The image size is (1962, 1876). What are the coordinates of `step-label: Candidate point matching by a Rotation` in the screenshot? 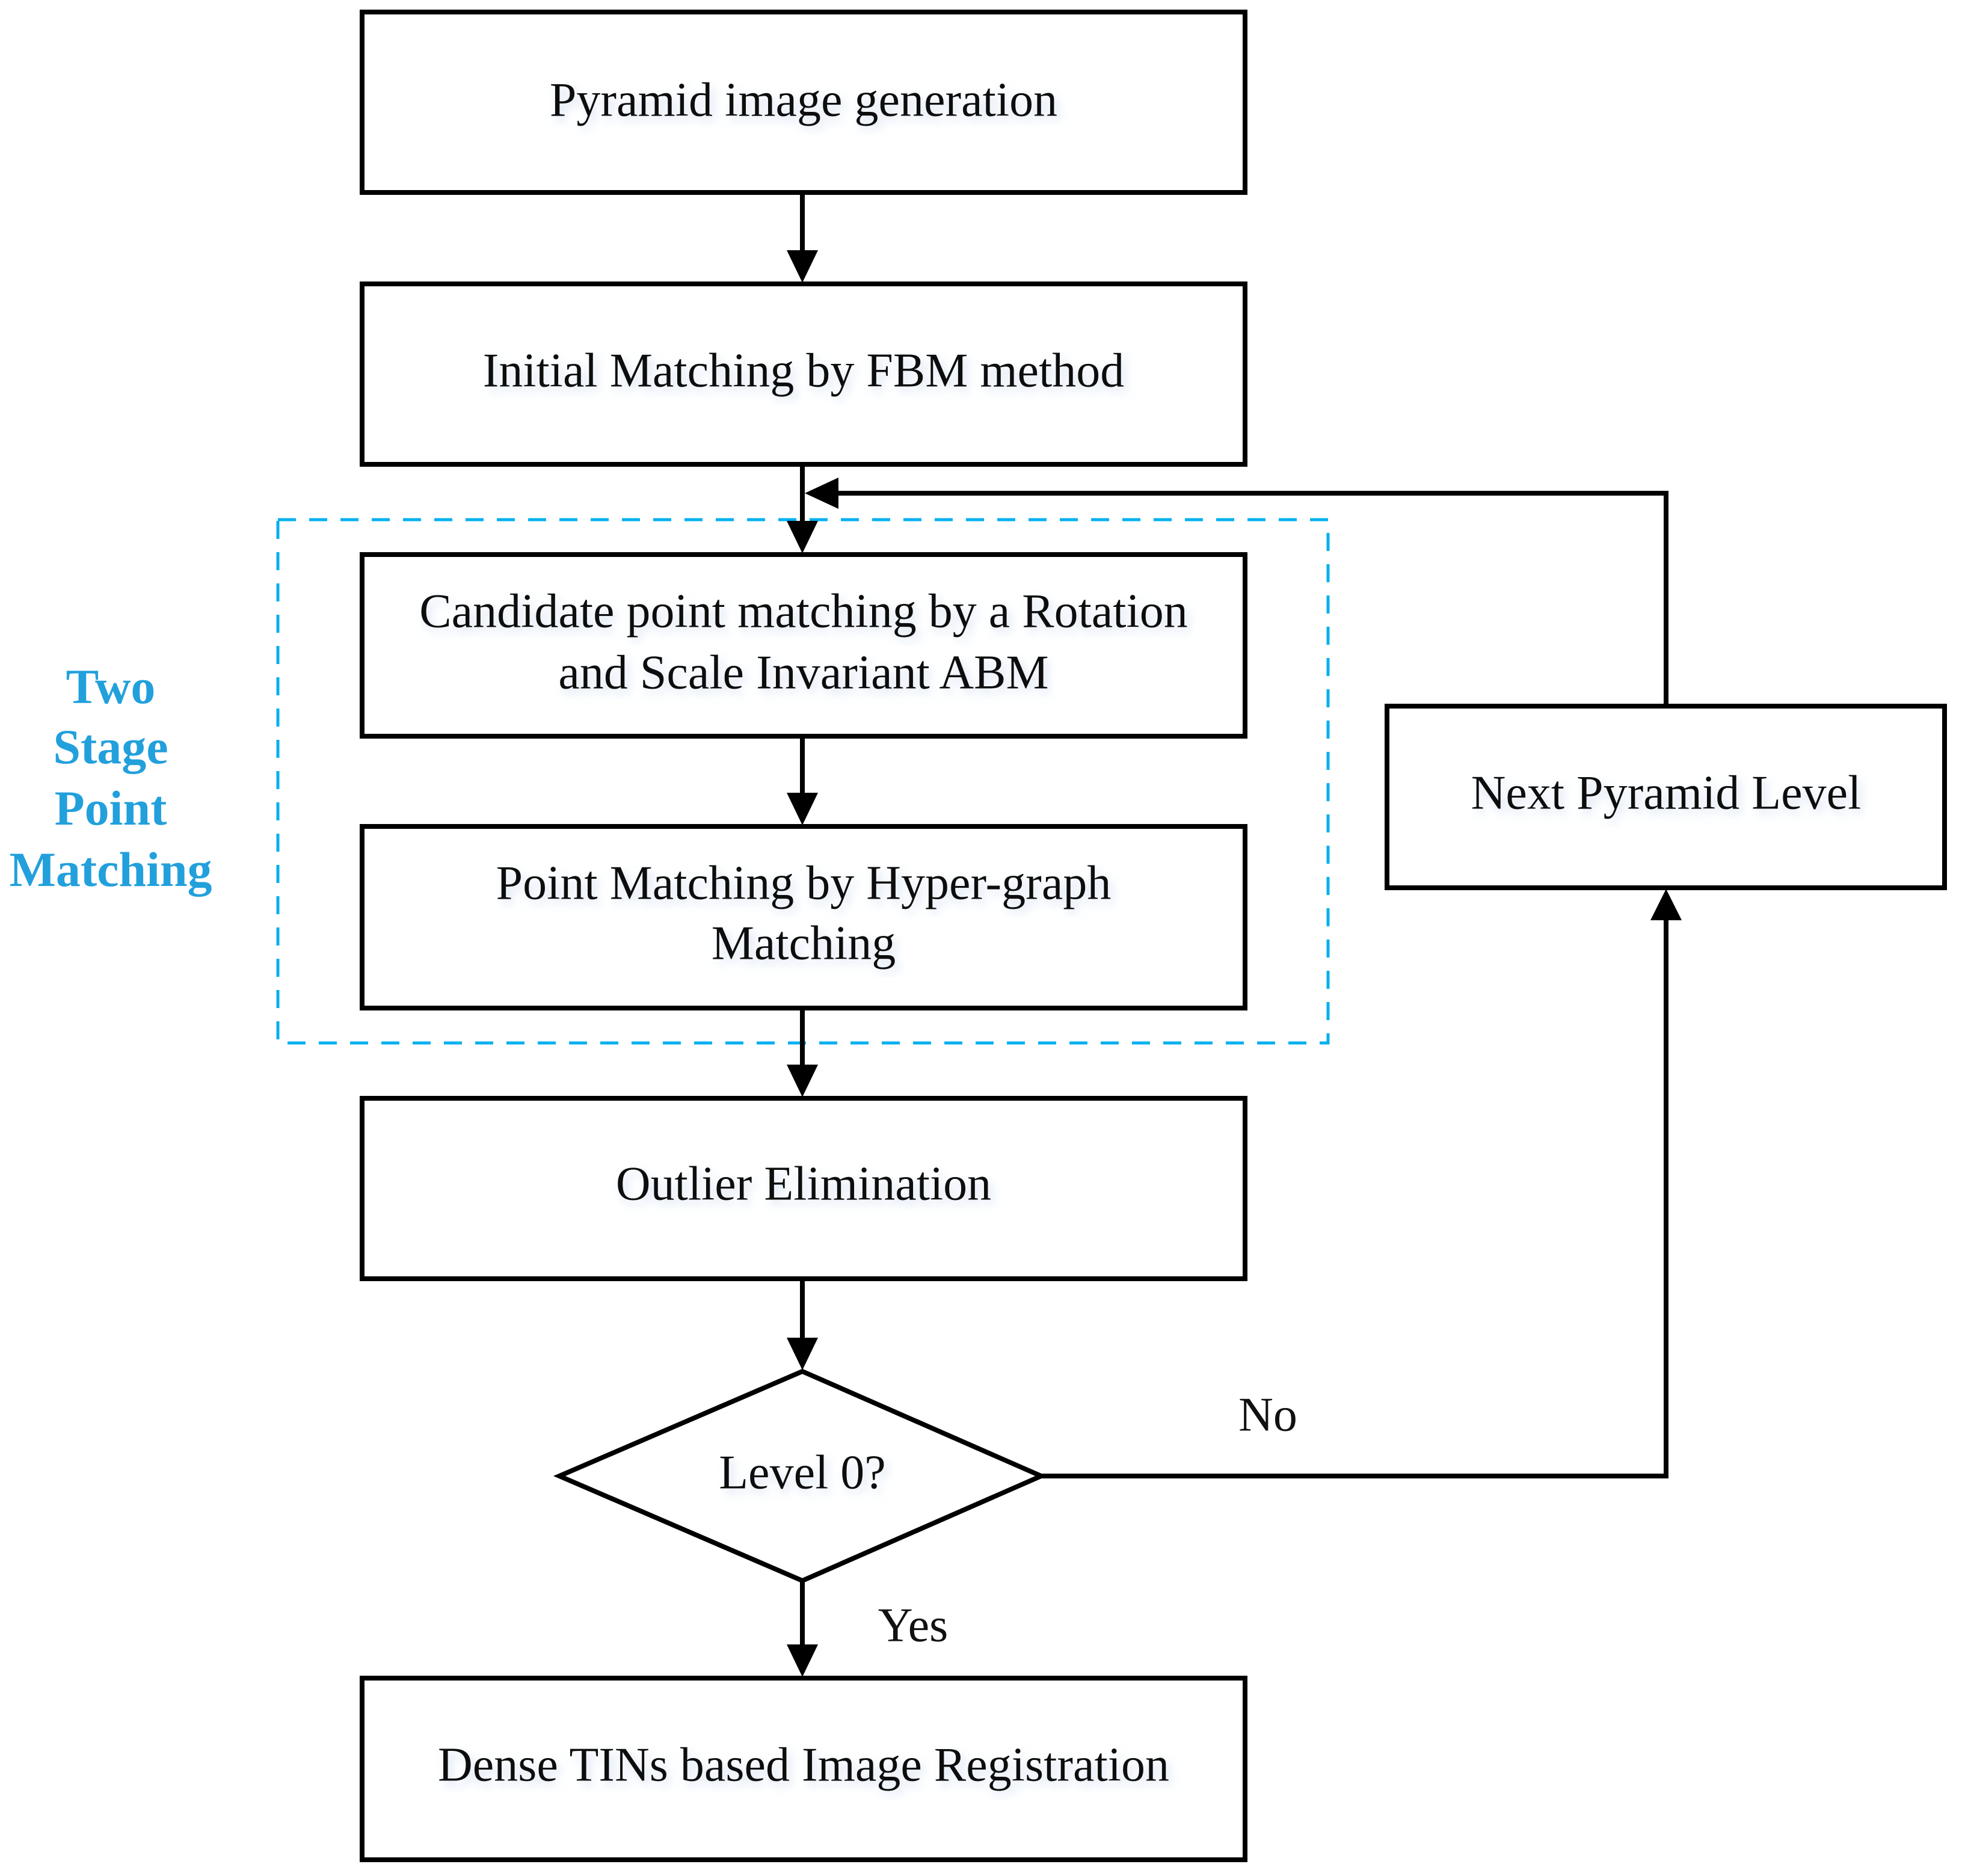 It's located at (803, 611).